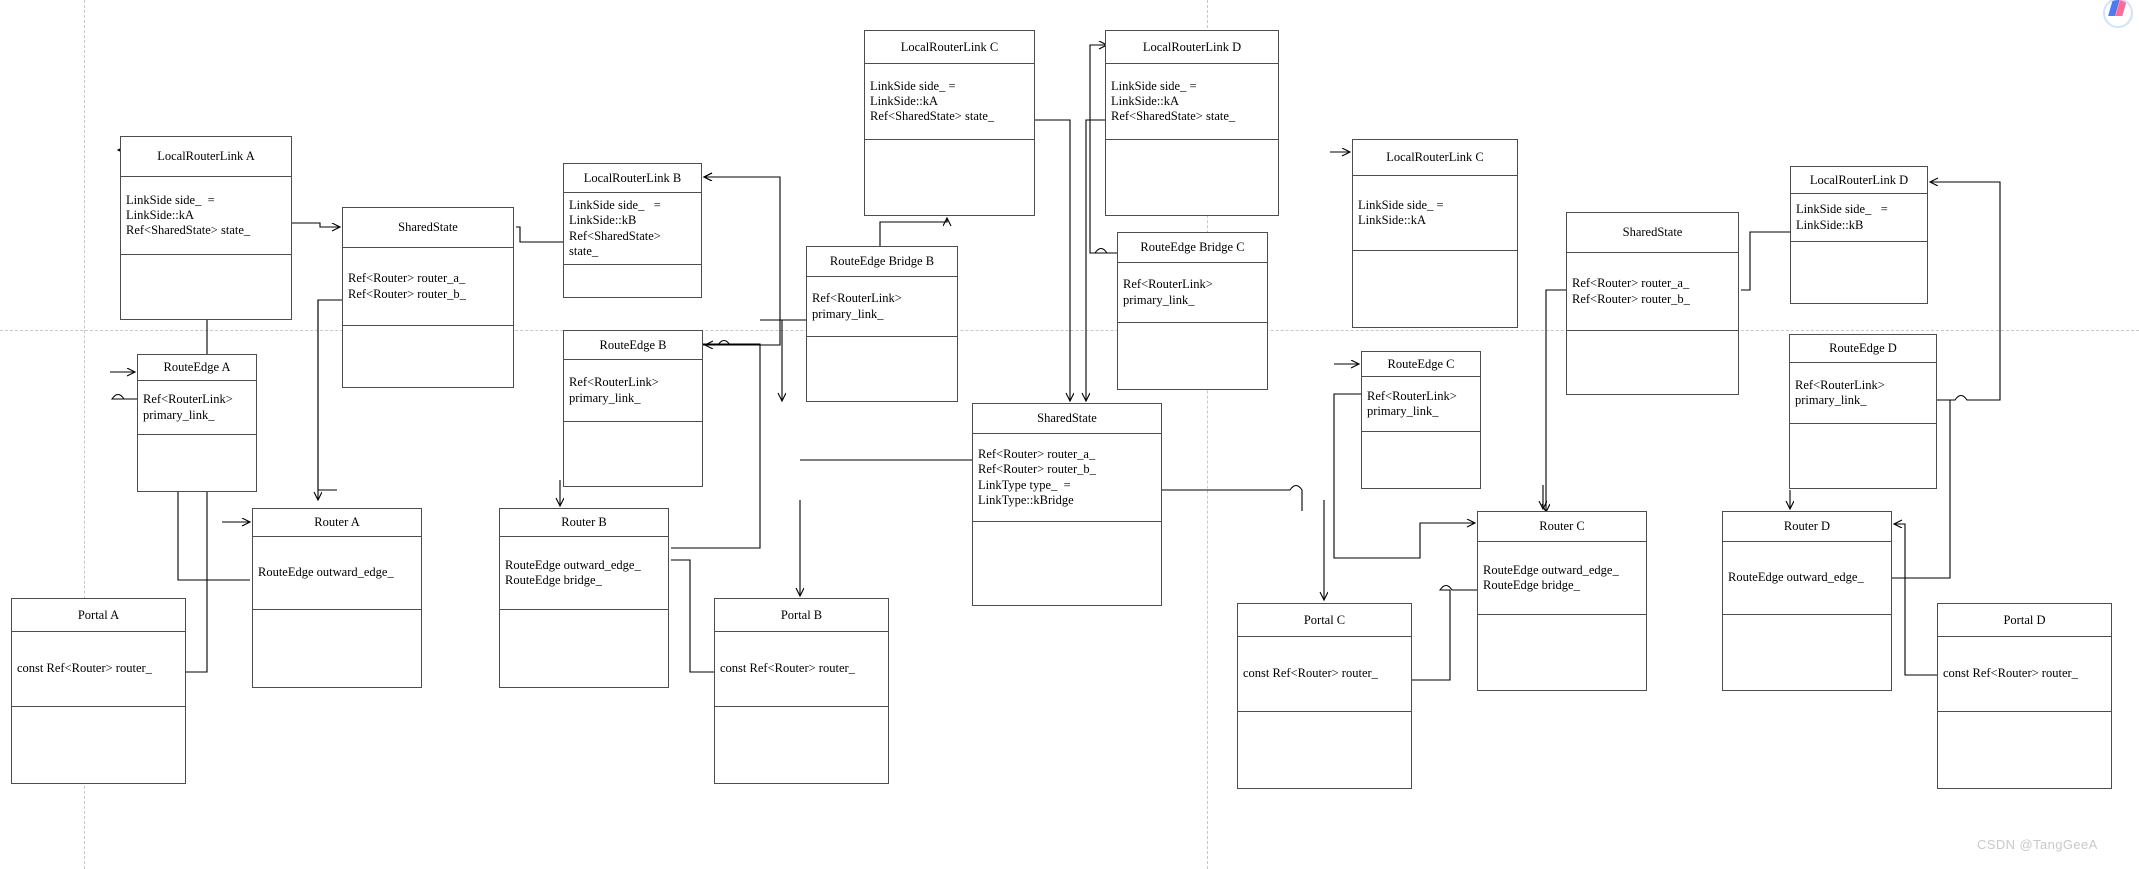  What do you see at coordinates (1863, 411) in the screenshot?
I see `uml-class-route-edge-d: RouteEdge D Ref<RouterLink> primary_link_` at bounding box center [1863, 411].